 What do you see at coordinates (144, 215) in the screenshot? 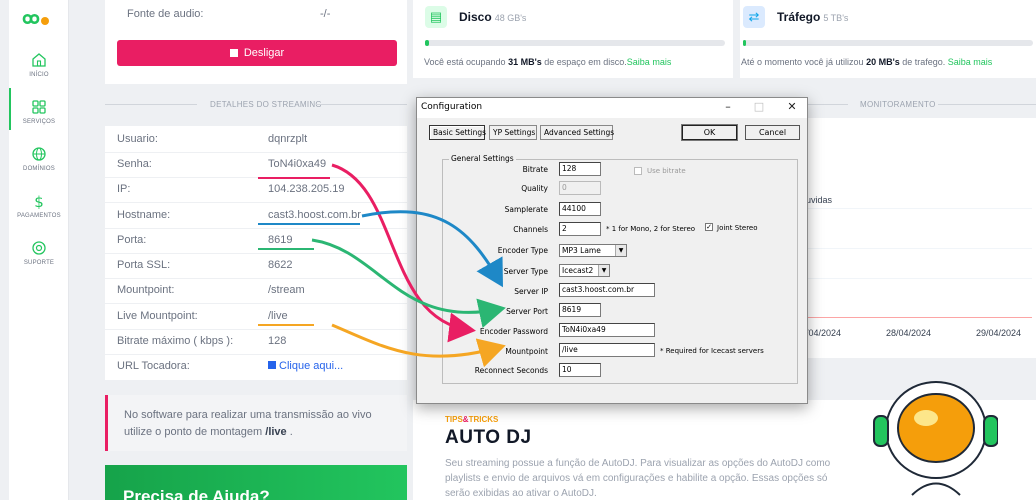
I see `detail-label-hostname: Hostname:` at bounding box center [144, 215].